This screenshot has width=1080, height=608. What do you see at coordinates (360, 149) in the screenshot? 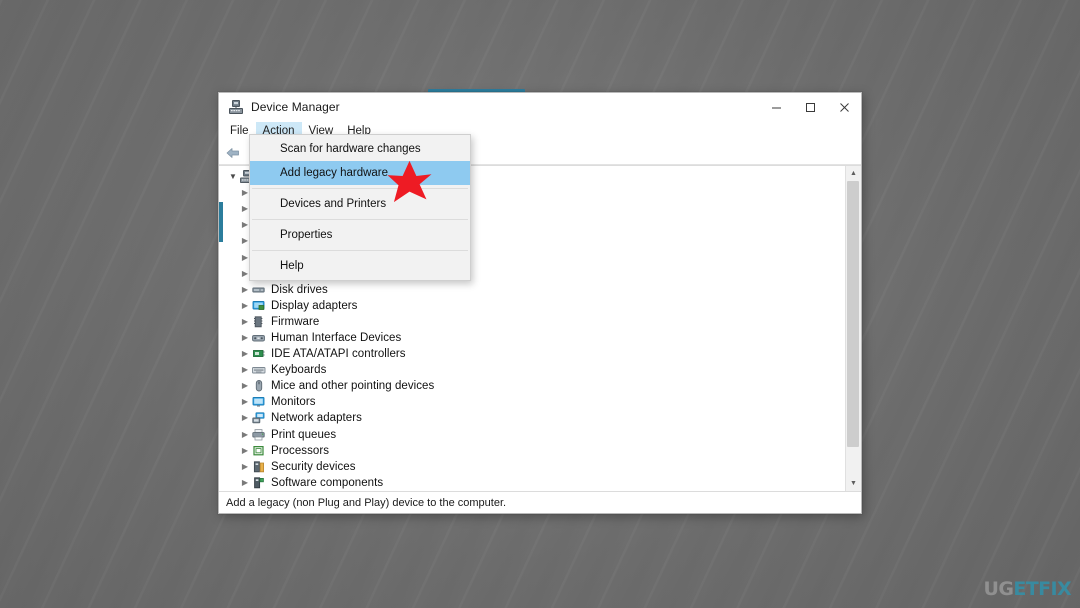
I see `menu-item-scan-for-hardware-changes: Scan for hardware changes` at bounding box center [360, 149].